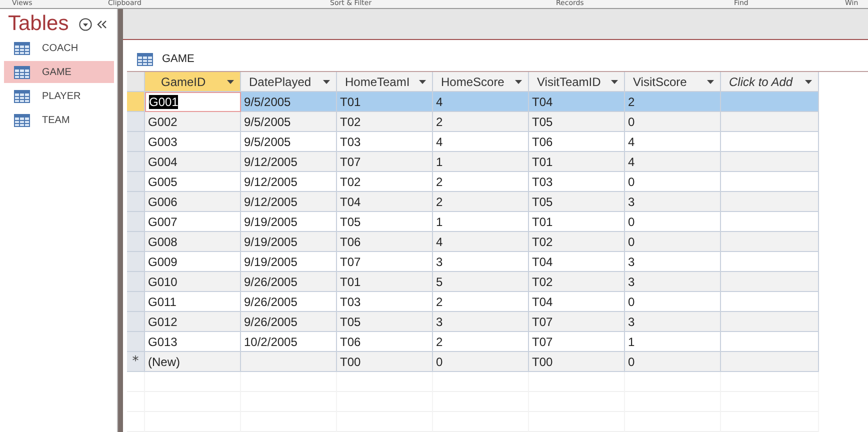 This screenshot has width=868, height=432. What do you see at coordinates (193, 262) in the screenshot?
I see `table-cell: G009` at bounding box center [193, 262].